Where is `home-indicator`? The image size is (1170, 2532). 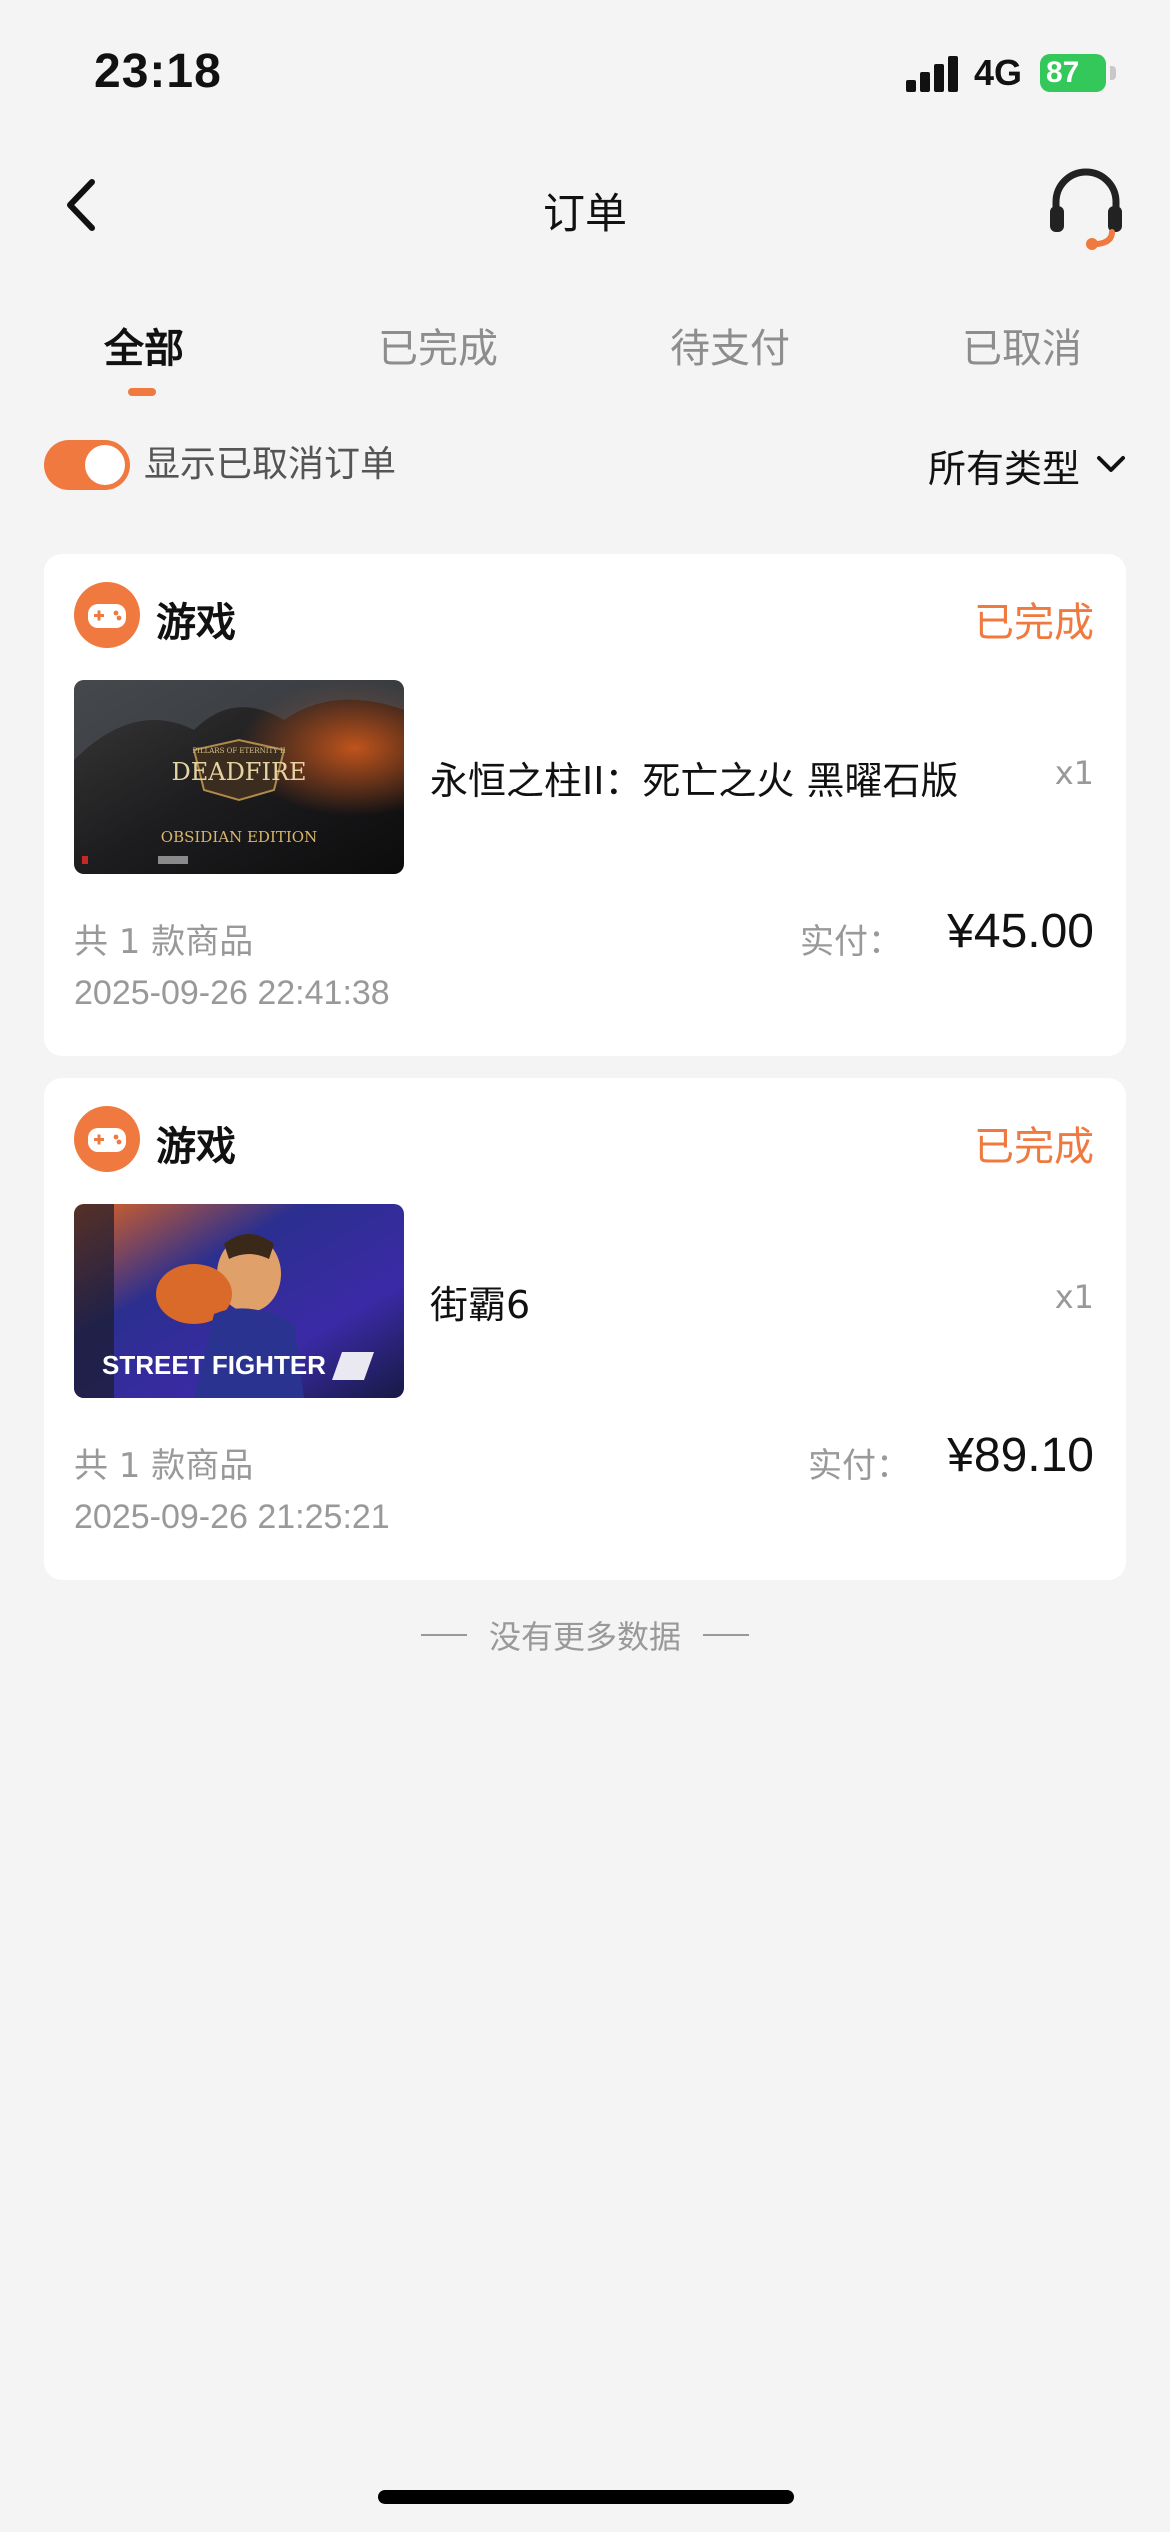 home-indicator is located at coordinates (586, 2497).